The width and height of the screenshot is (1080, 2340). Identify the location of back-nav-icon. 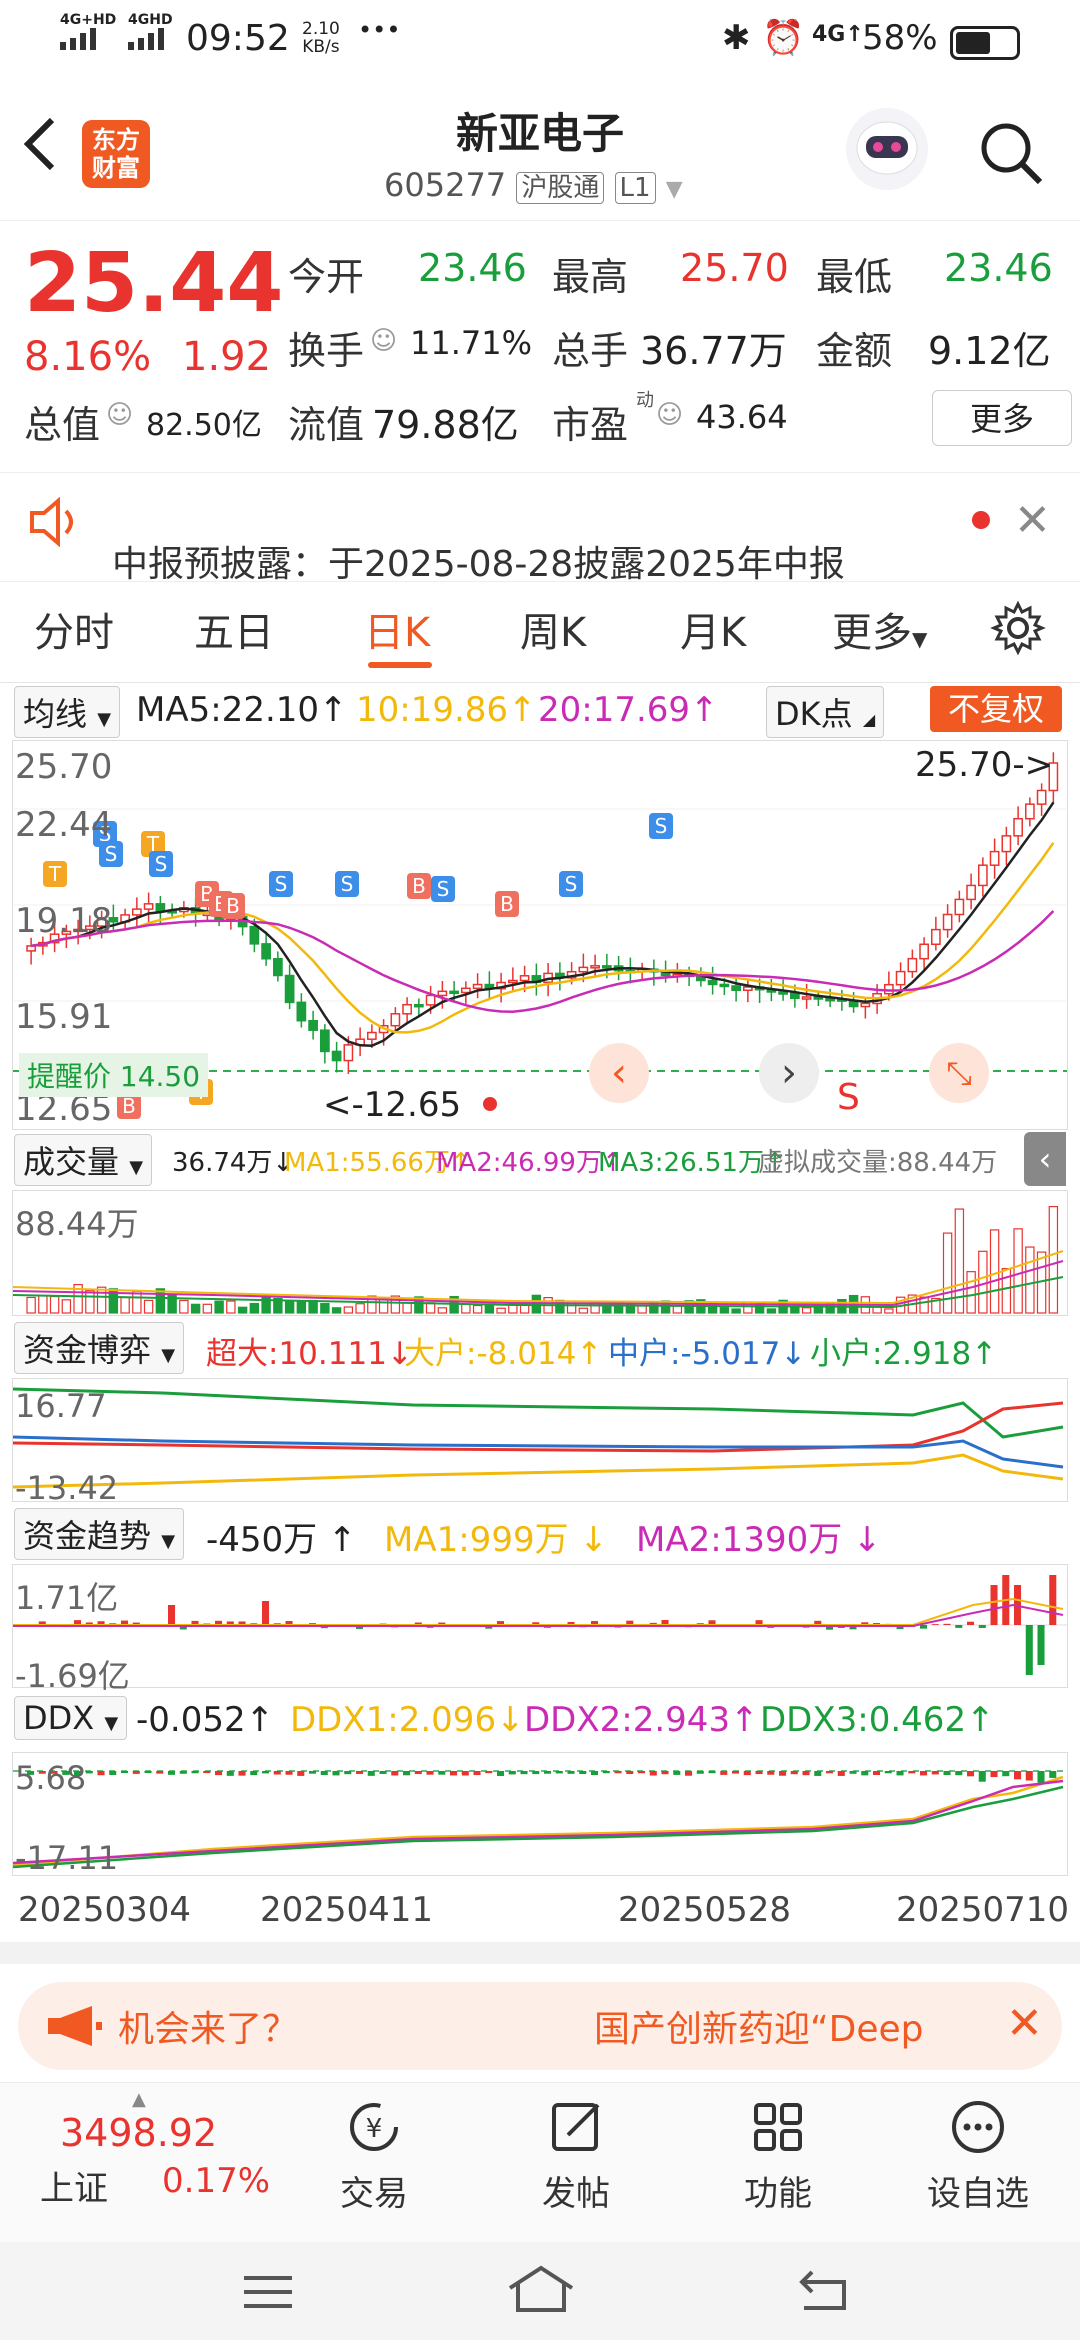
(824, 2293).